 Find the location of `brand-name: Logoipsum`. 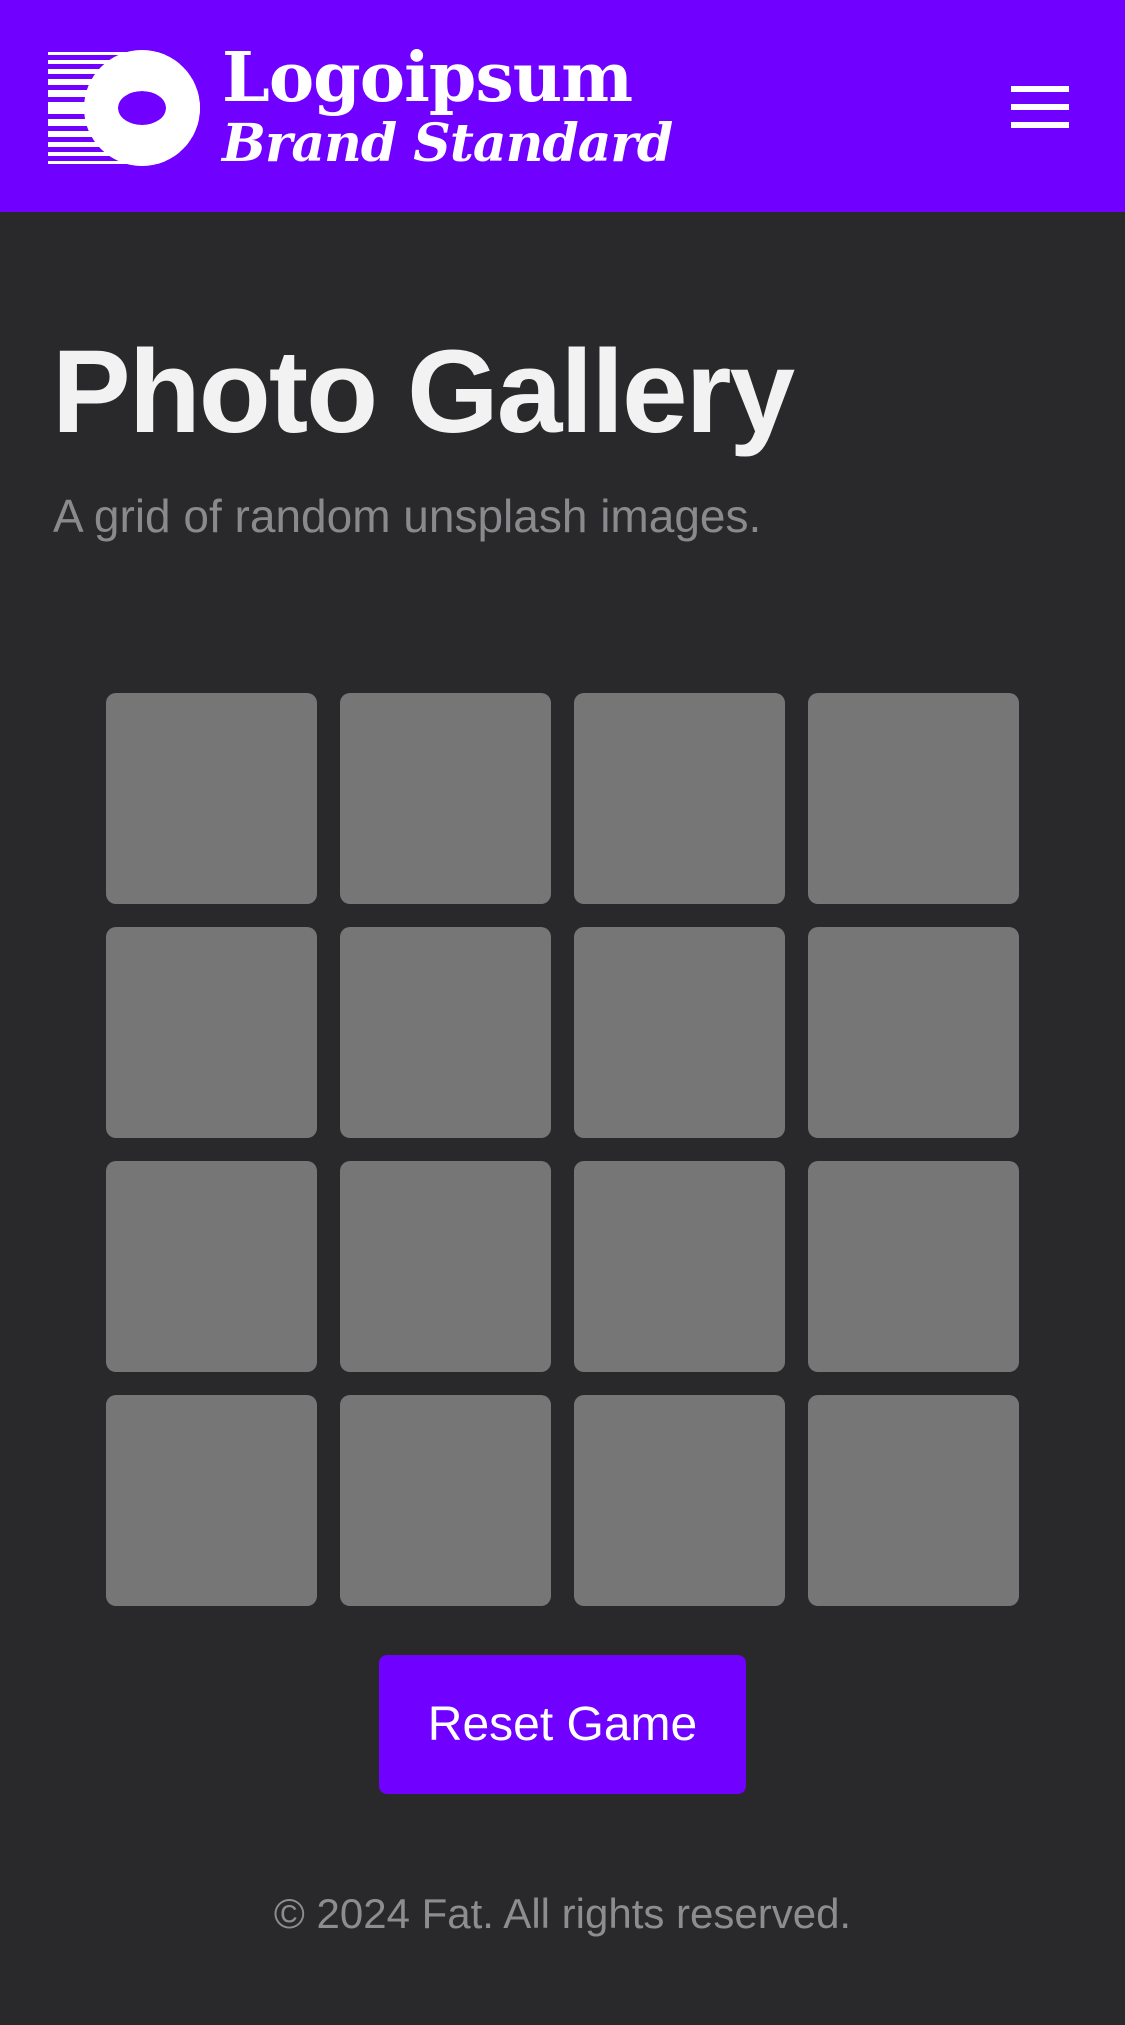

brand-name: Logoipsum is located at coordinates (427, 78).